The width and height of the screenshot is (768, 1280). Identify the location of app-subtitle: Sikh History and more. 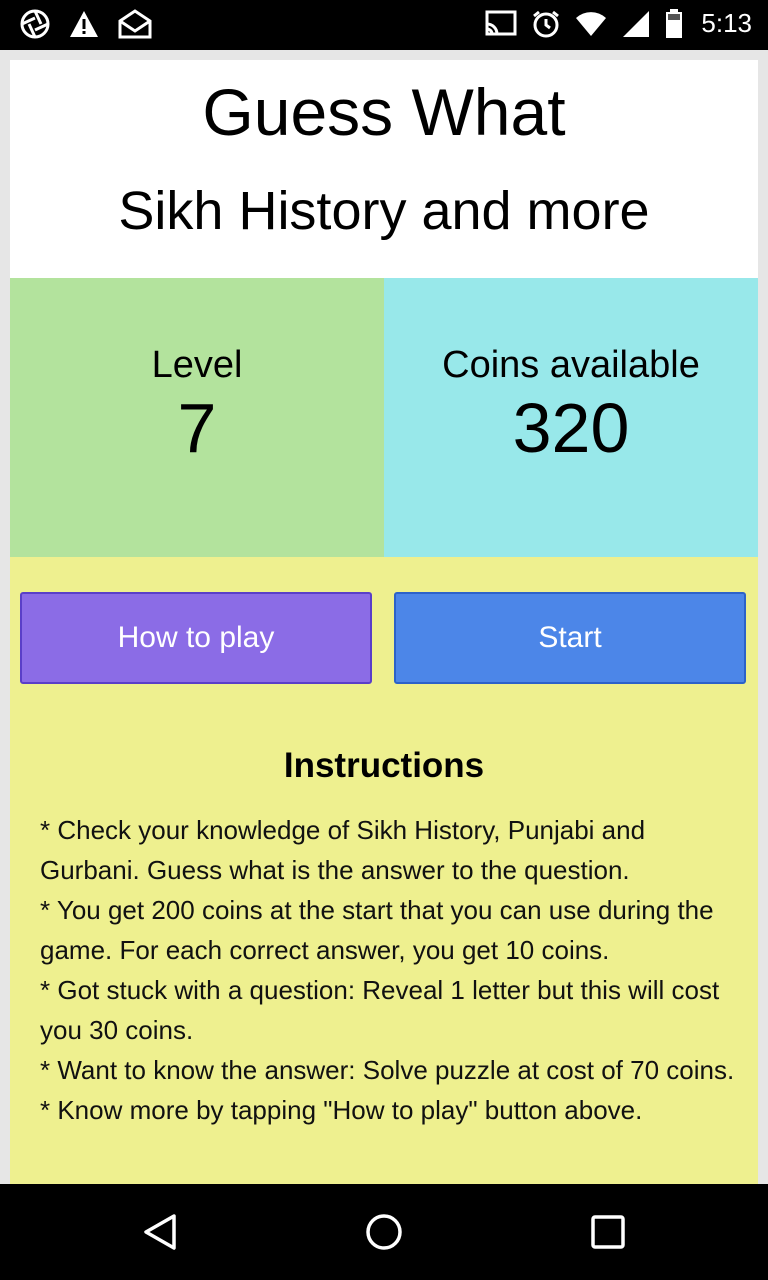
(384, 211).